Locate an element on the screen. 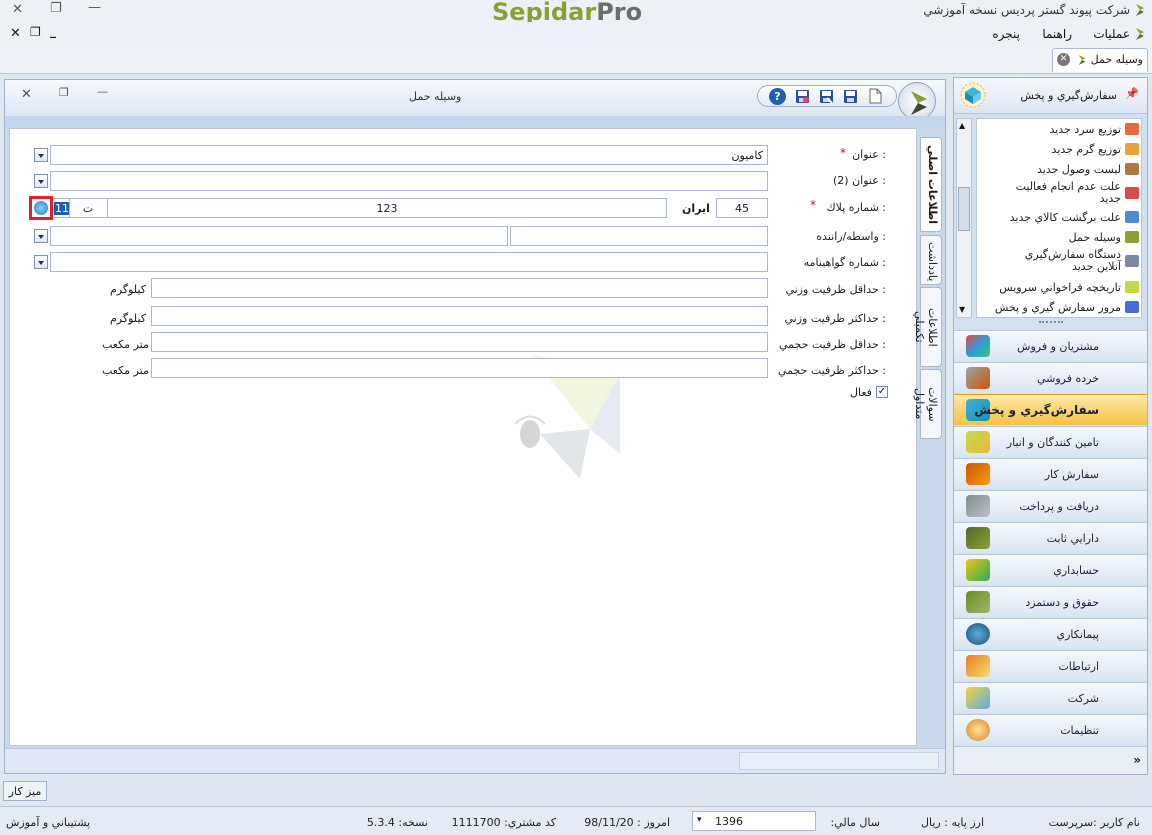  restore-icon: ❐ is located at coordinates (56, 8).